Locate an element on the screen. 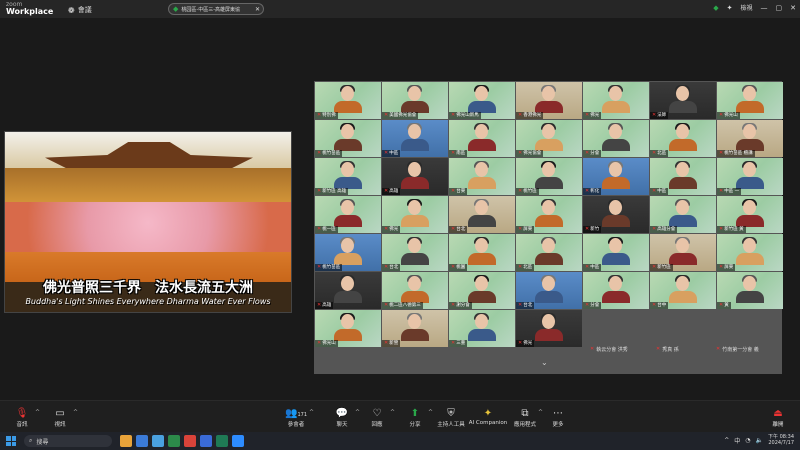 The image size is (800, 450). participant-tile: ✕ 桃二區八德第三 is located at coordinates (415, 290).